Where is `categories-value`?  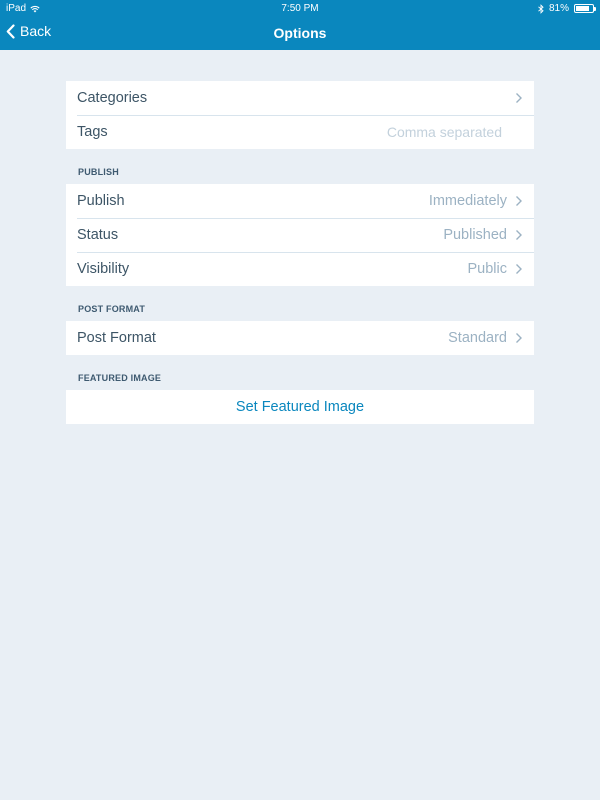
categories-value is located at coordinates (519, 98).